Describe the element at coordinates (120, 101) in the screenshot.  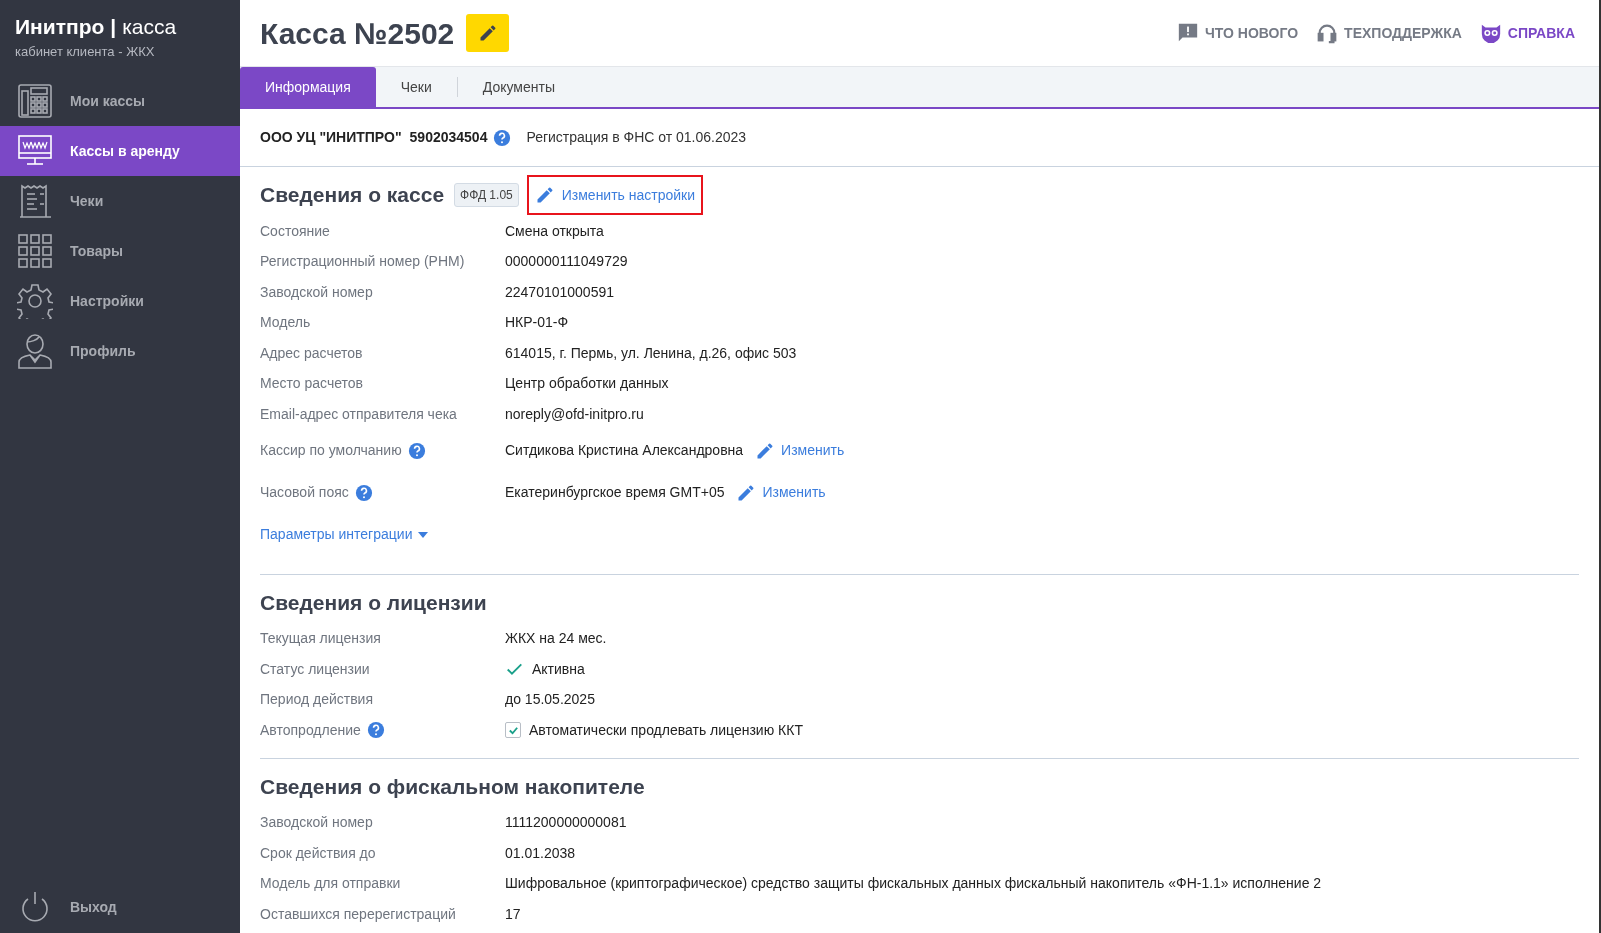
I see `nav-item: Мои кассы` at that location.